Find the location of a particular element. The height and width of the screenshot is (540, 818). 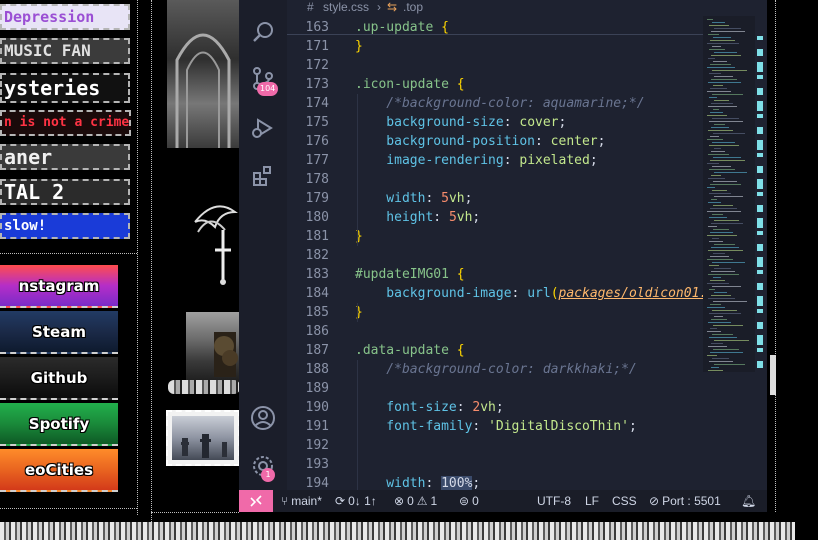

account-icon is located at coordinates (263, 418).